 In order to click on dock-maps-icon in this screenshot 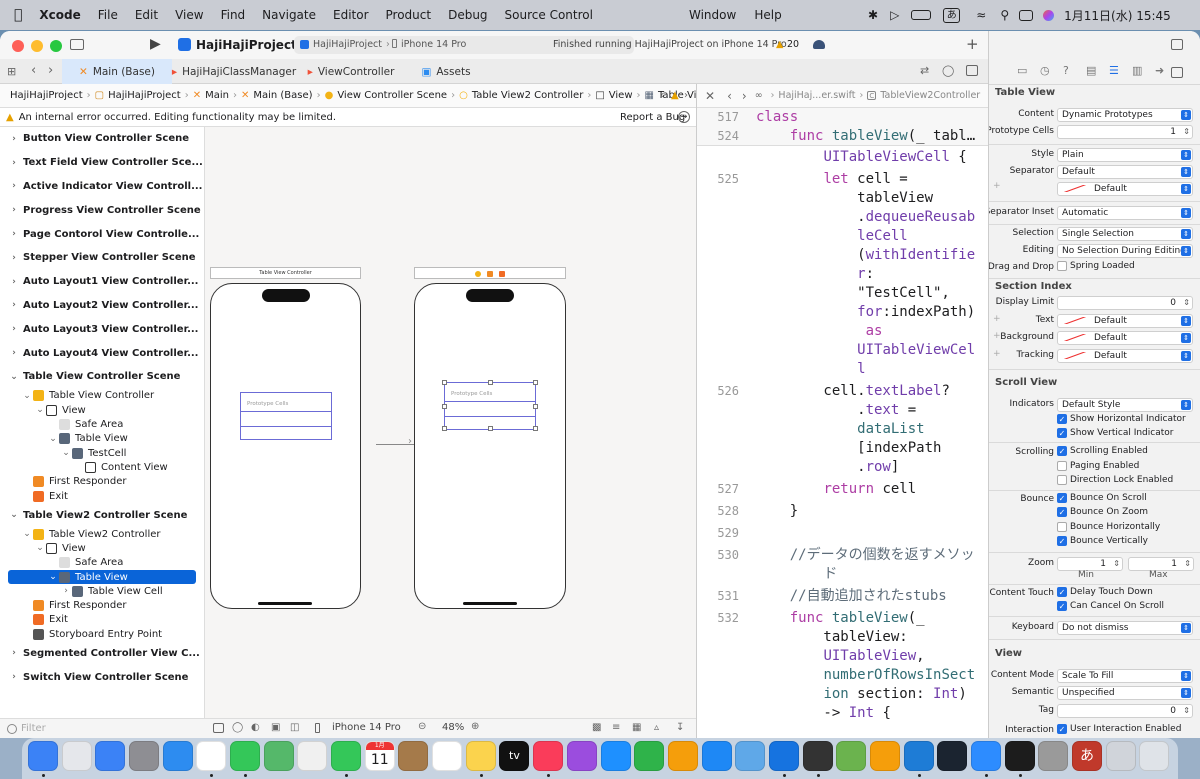, I will do `click(278, 756)`.